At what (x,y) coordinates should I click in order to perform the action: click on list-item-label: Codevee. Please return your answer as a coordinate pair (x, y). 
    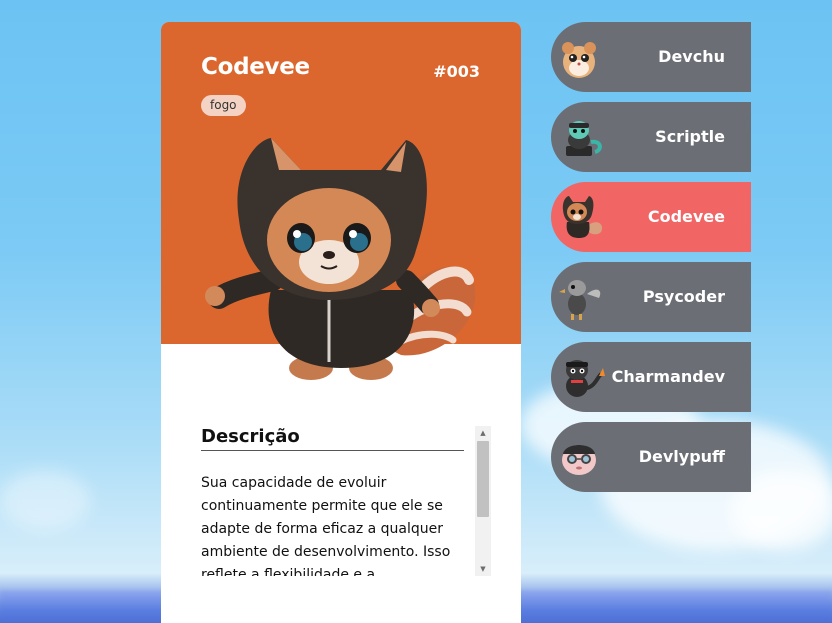
    Looking at the image, I should click on (686, 216).